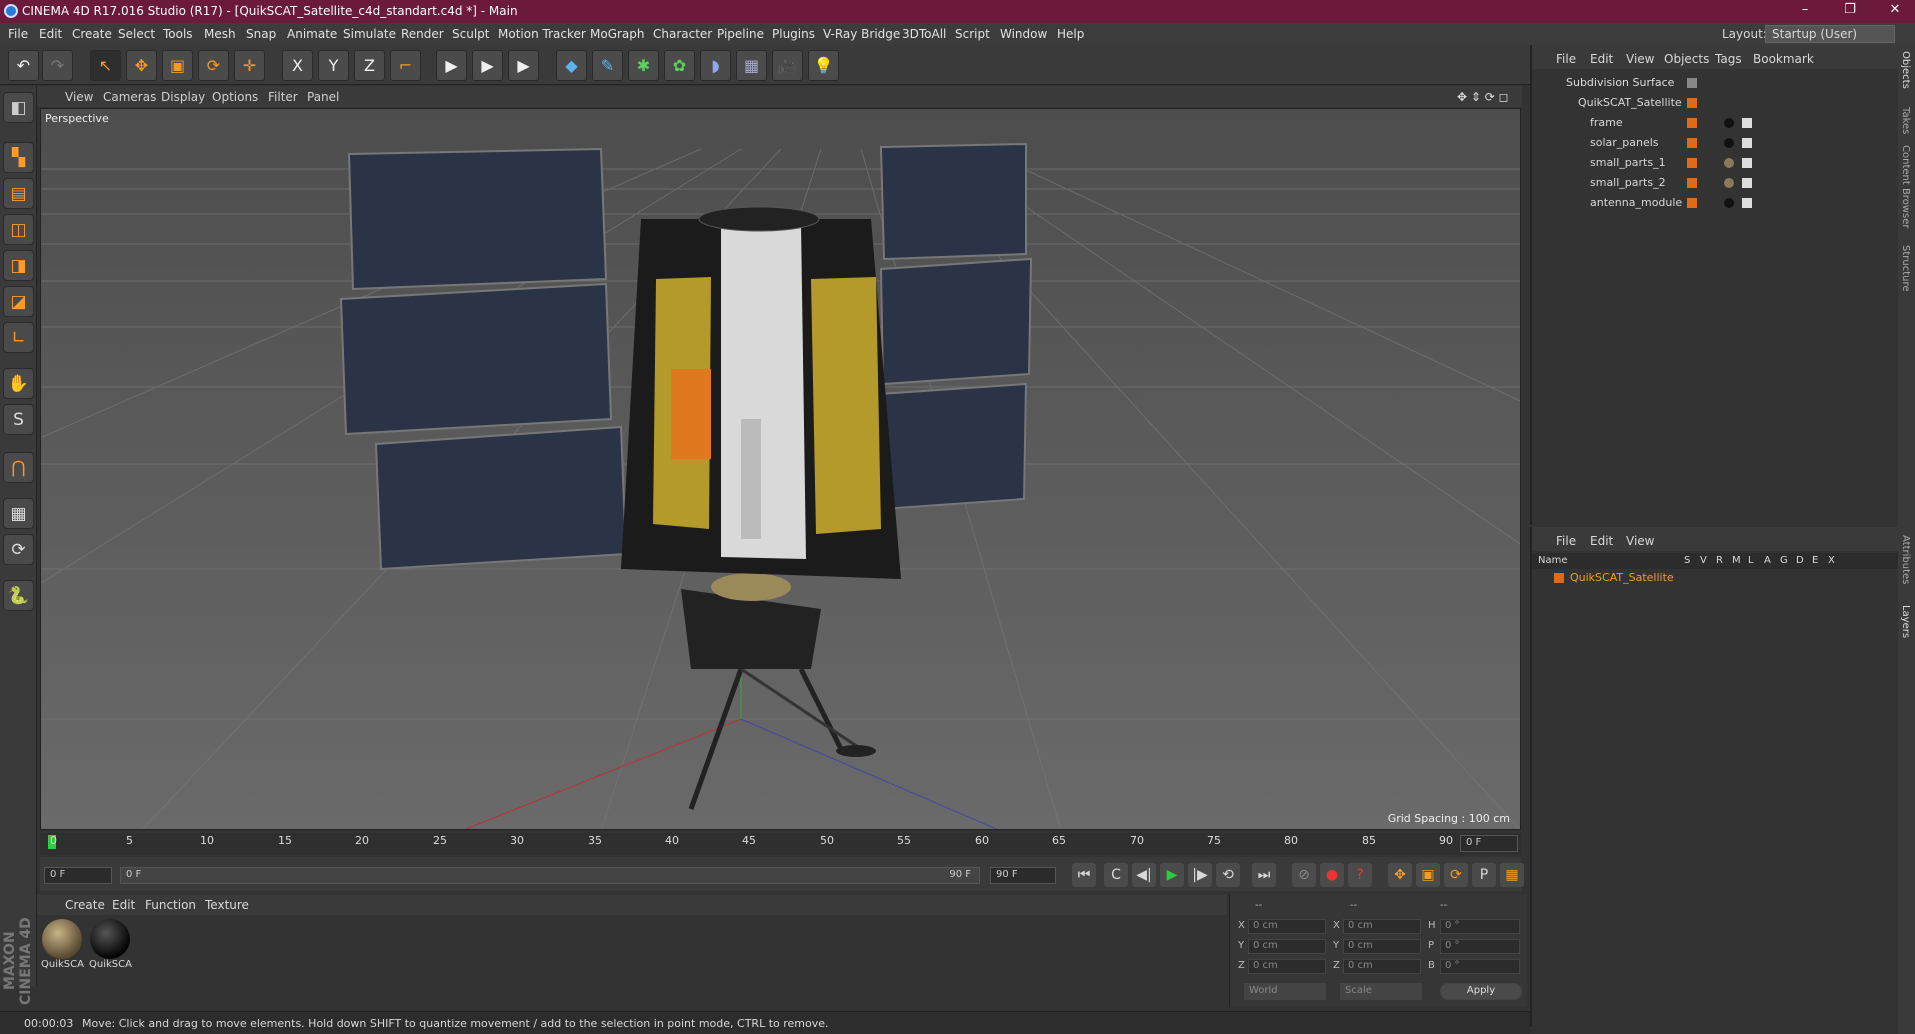  I want to click on viewport-menu-options: Options, so click(235, 97).